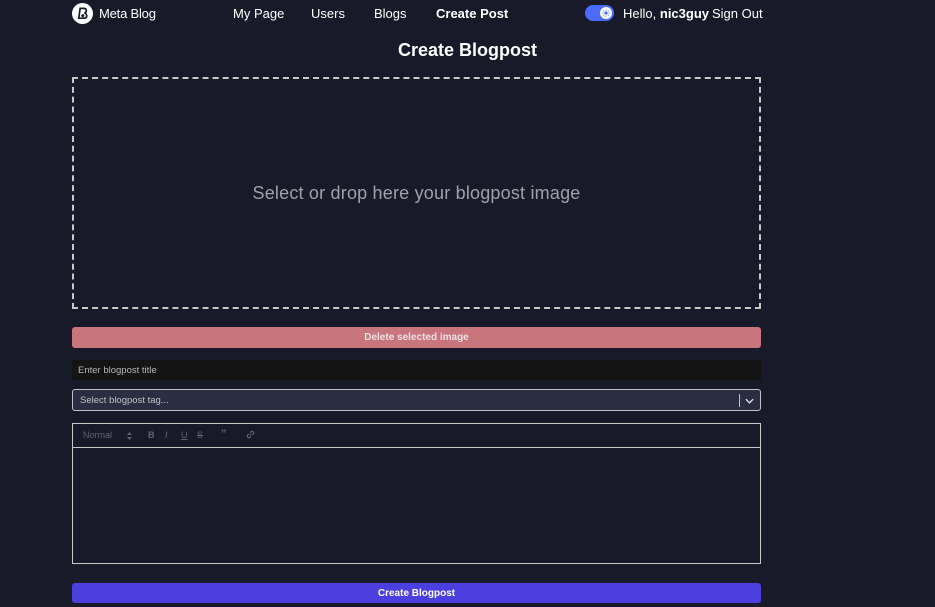 This screenshot has height=607, width=935. I want to click on italic-button: I, so click(166, 435).